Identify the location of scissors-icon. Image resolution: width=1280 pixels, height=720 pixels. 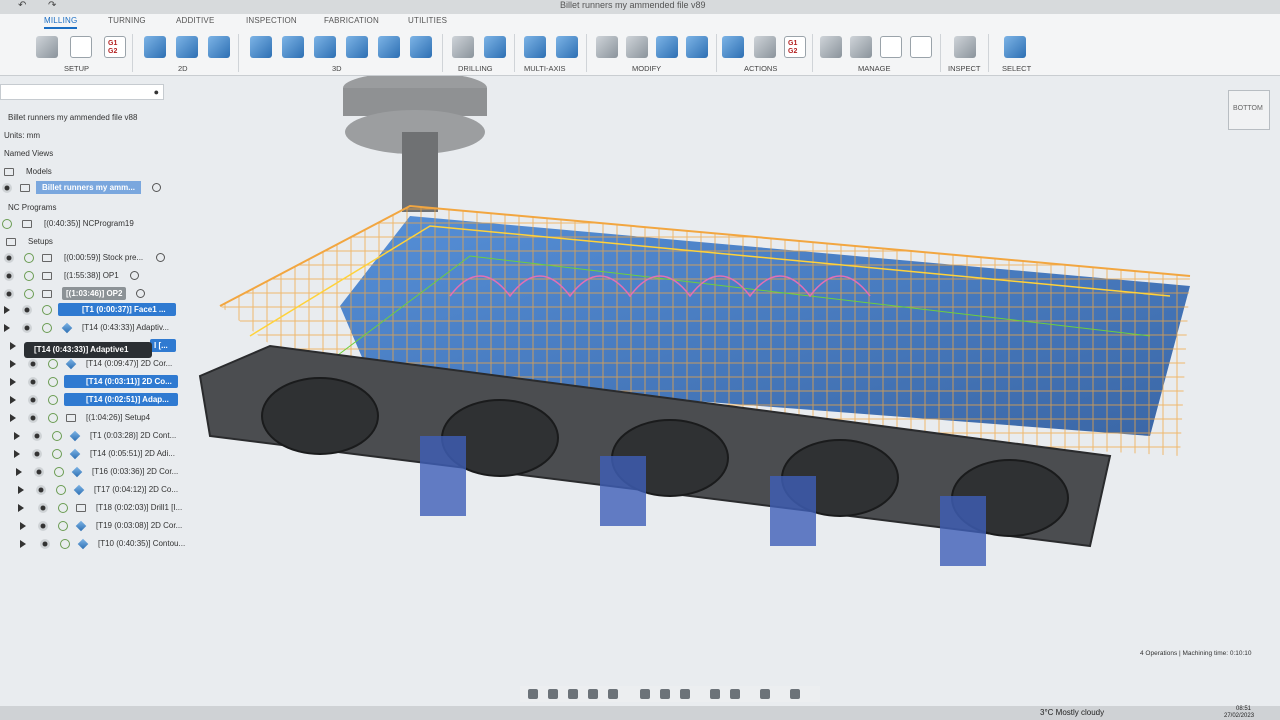
(607, 47).